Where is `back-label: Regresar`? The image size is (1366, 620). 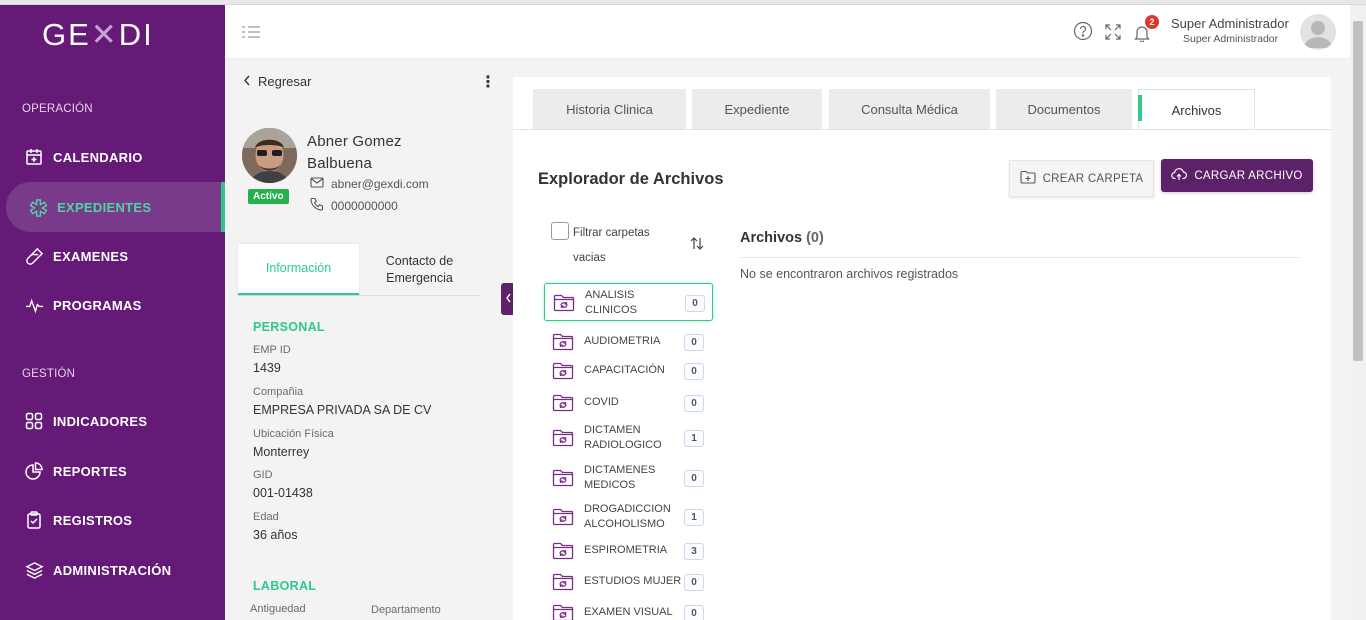
back-label: Regresar is located at coordinates (285, 81).